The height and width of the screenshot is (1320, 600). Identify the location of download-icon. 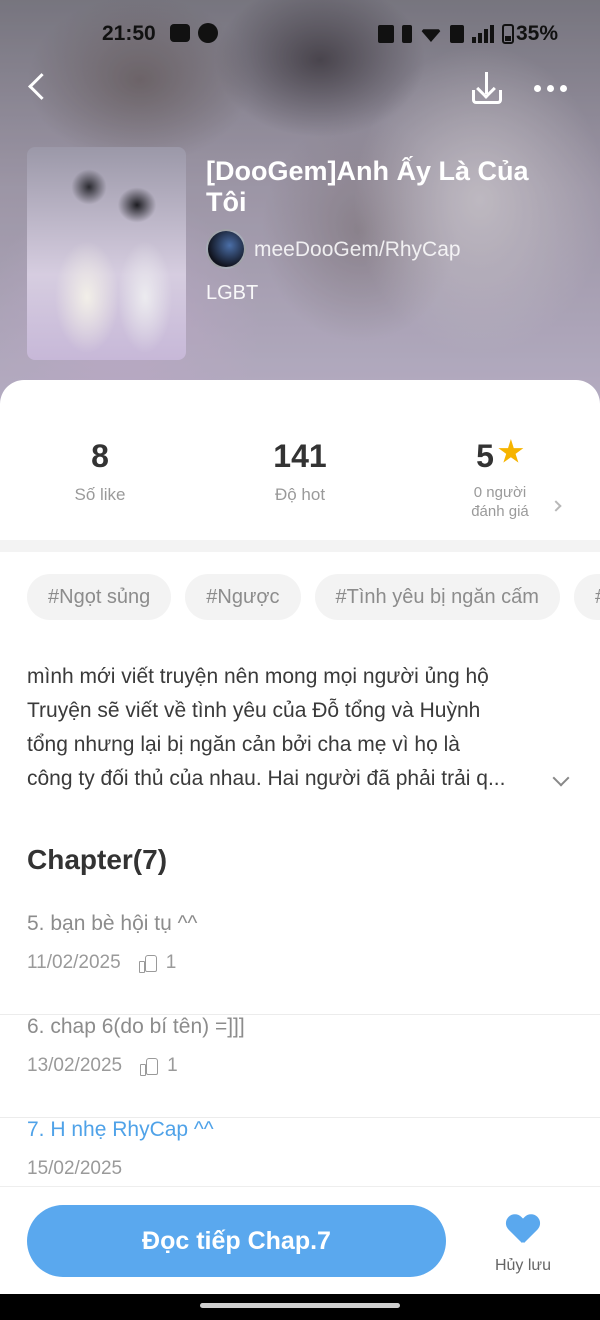
(487, 88).